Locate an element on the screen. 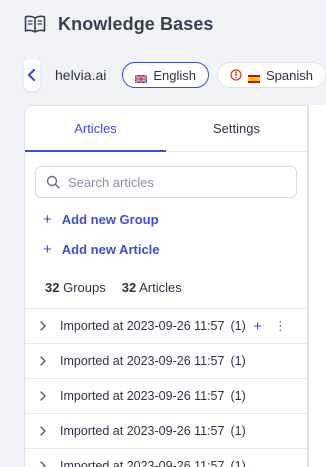 The height and width of the screenshot is (467, 326). language-label: Spanish is located at coordinates (289, 75).